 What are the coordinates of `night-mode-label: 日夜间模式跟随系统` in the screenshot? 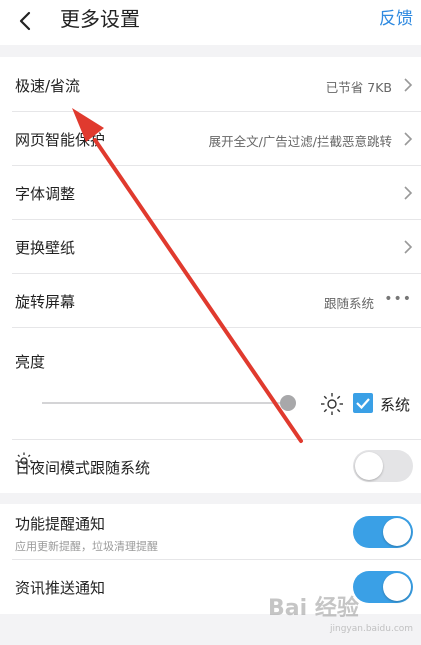 It's located at (83, 468).